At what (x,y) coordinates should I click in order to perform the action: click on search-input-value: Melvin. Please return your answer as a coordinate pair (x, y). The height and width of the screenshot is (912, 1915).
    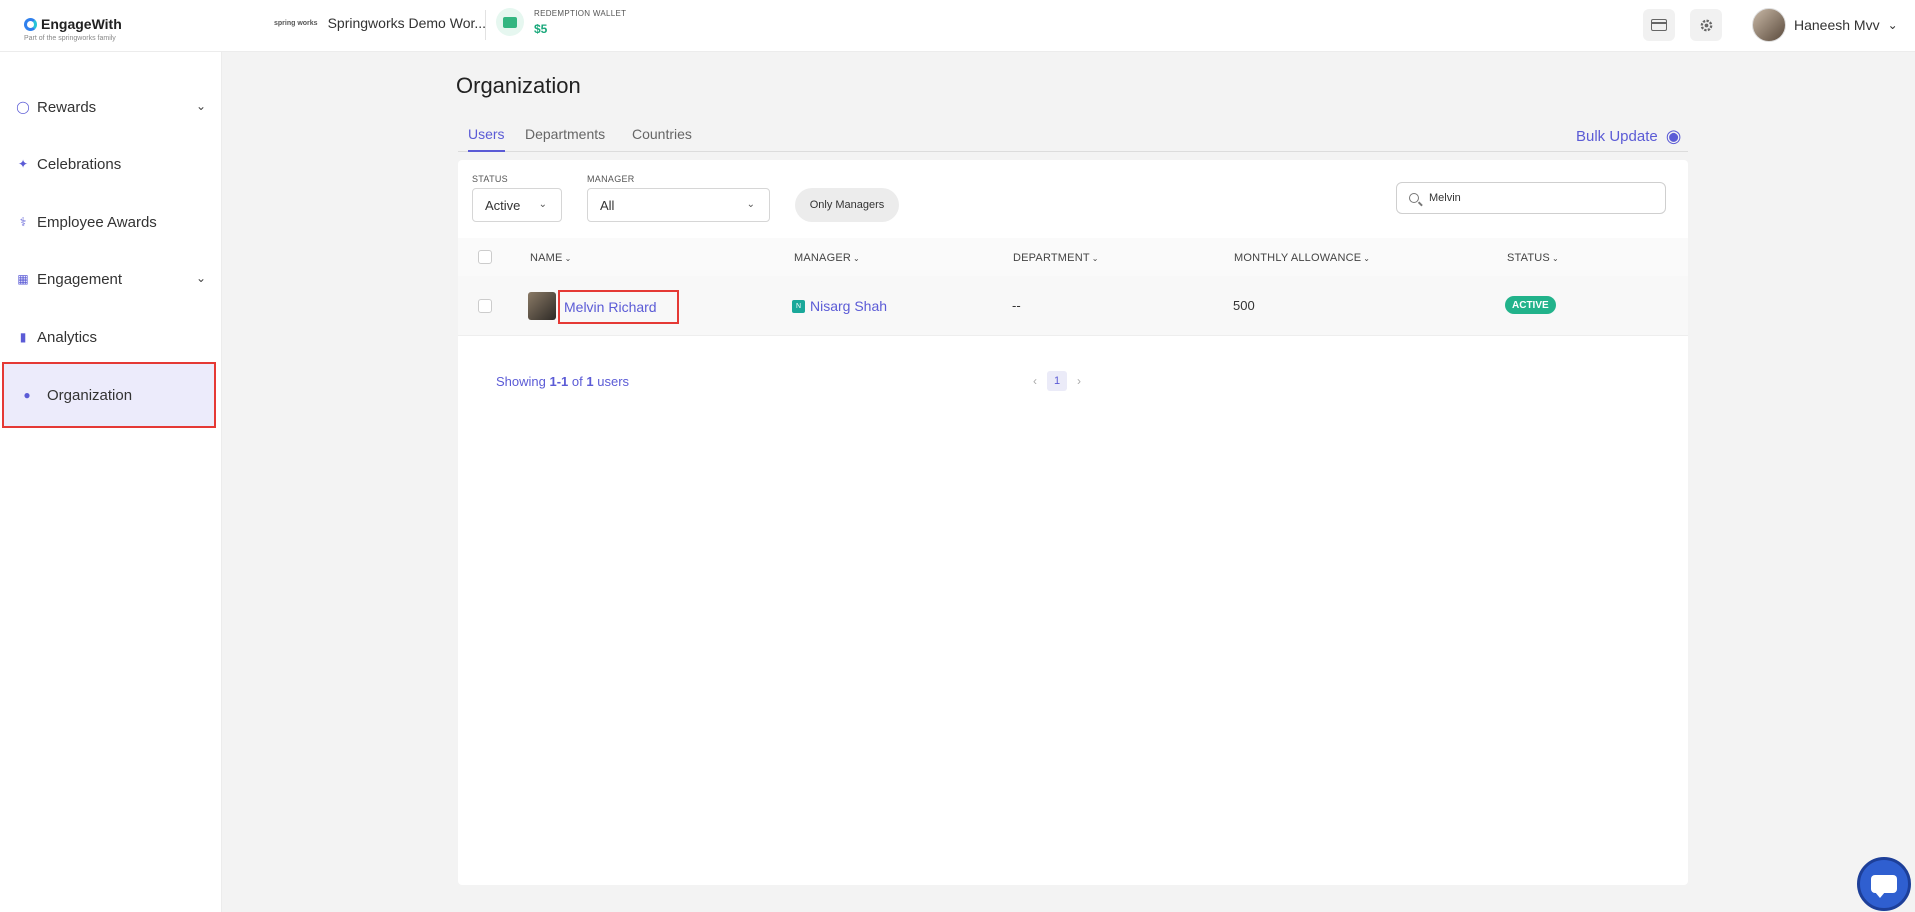
    Looking at the image, I should click on (1445, 198).